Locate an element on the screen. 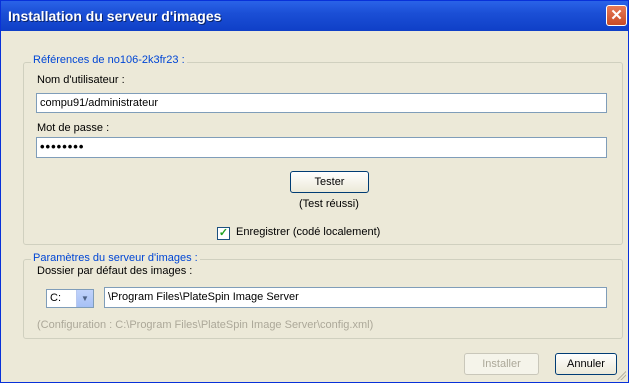  chevron-down-icon: ▼ is located at coordinates (84, 298).